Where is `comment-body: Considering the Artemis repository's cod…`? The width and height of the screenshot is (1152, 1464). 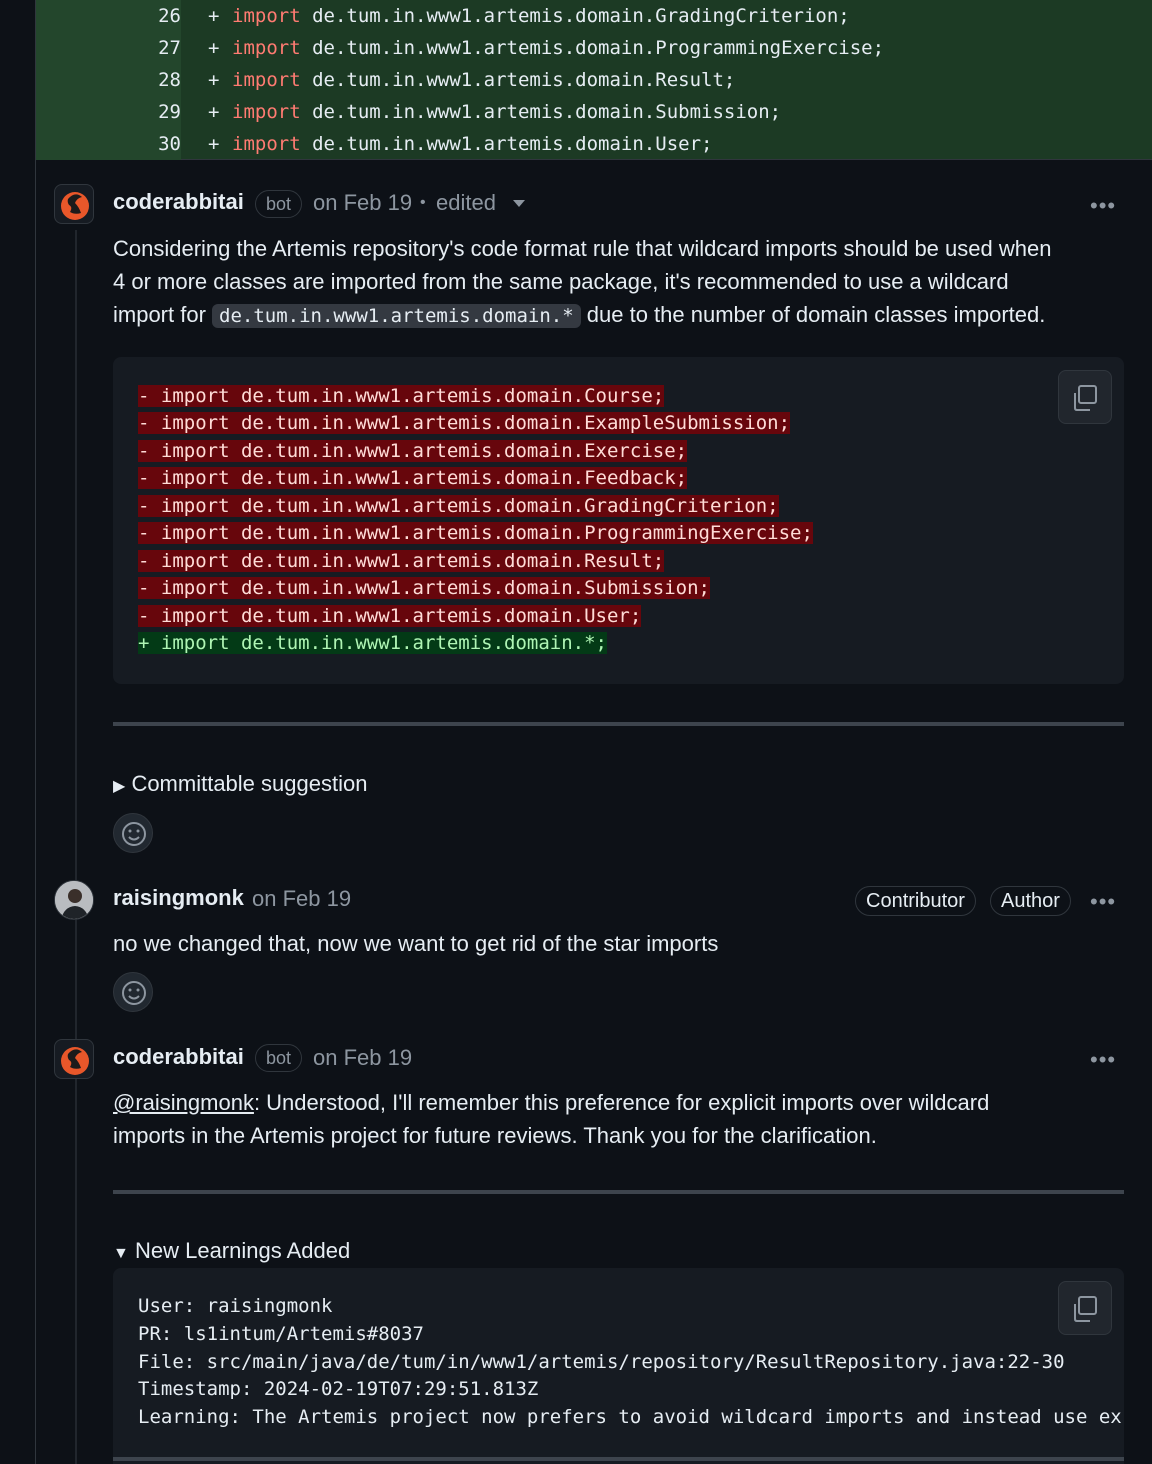
comment-body: Considering the Artemis repository's cod… is located at coordinates (582, 282).